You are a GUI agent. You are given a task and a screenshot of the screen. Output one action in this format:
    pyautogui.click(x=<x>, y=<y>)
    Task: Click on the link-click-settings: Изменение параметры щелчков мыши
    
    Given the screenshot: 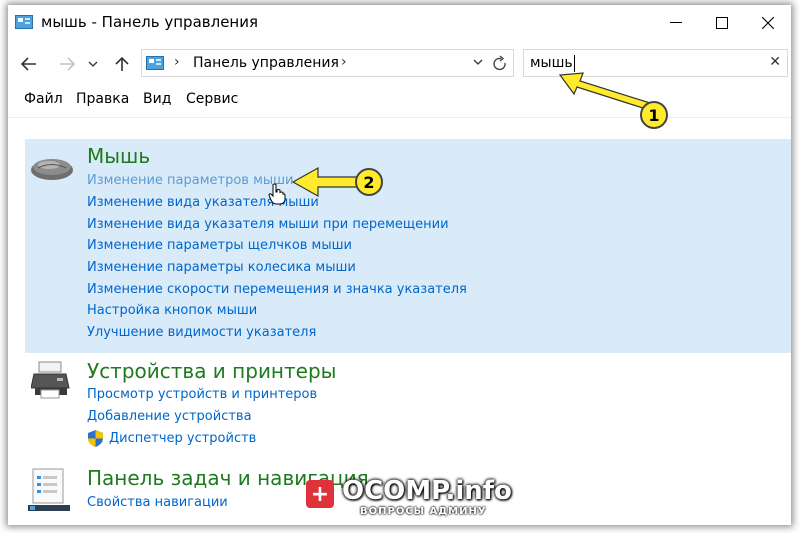 What is the action you would take?
    pyautogui.click(x=219, y=245)
    